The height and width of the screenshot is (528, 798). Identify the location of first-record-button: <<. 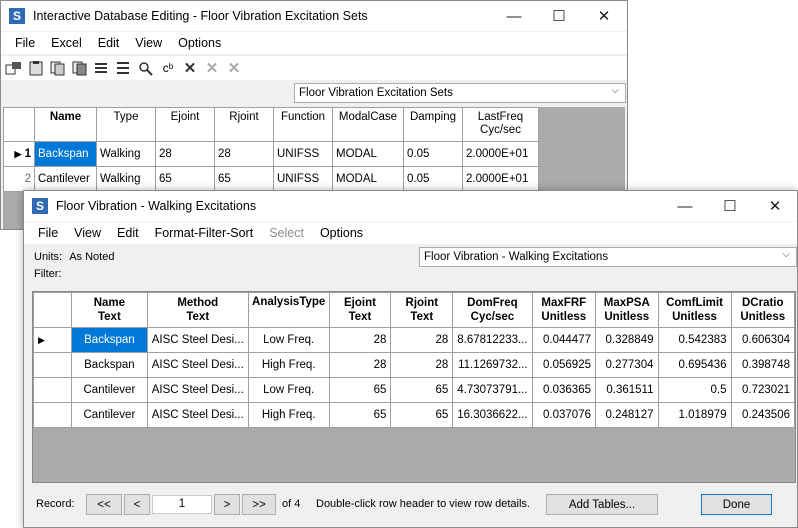
(104, 504).